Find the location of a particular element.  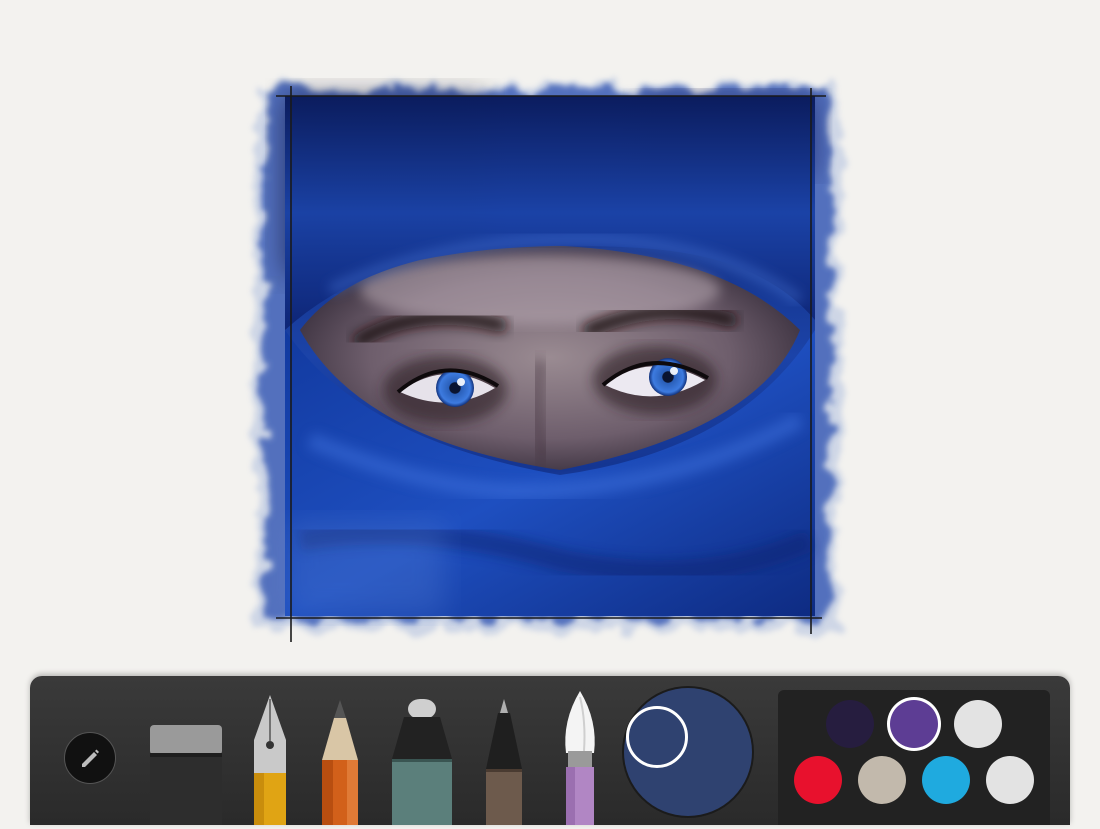

journal-button is located at coordinates (90, 758).